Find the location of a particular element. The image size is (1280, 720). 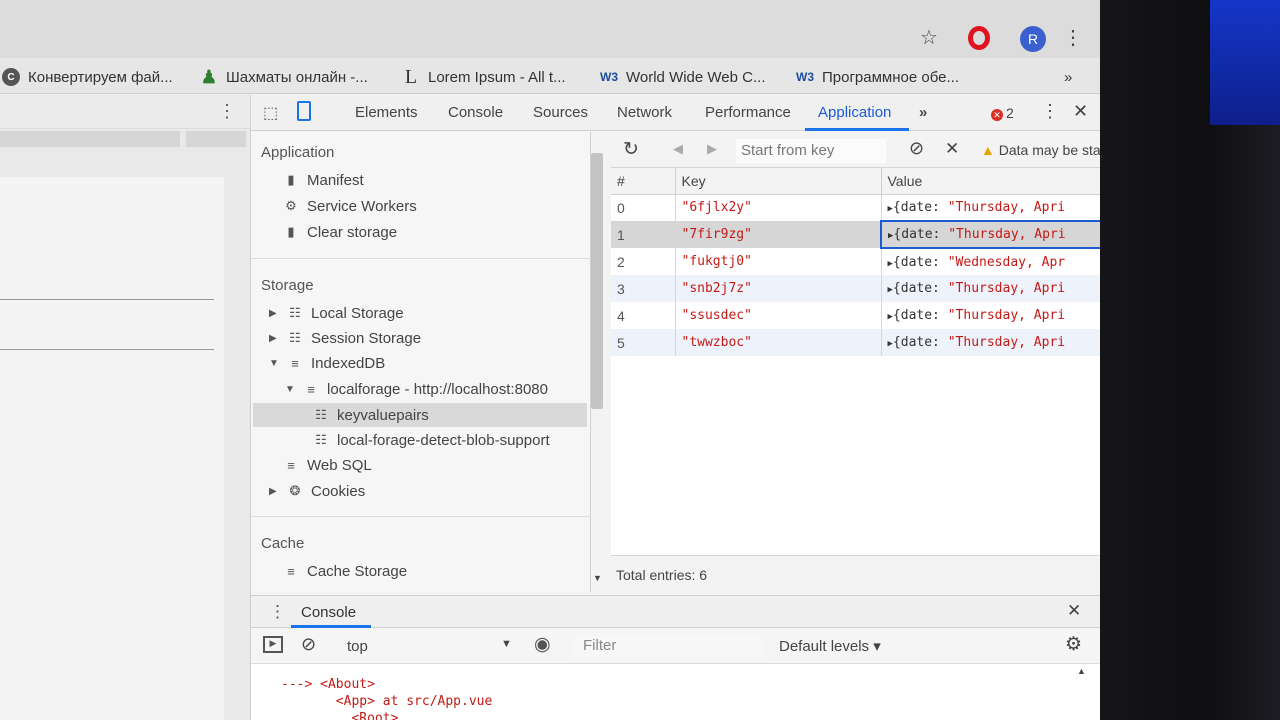

previous-page-icon: ◀ is located at coordinates (678, 149).